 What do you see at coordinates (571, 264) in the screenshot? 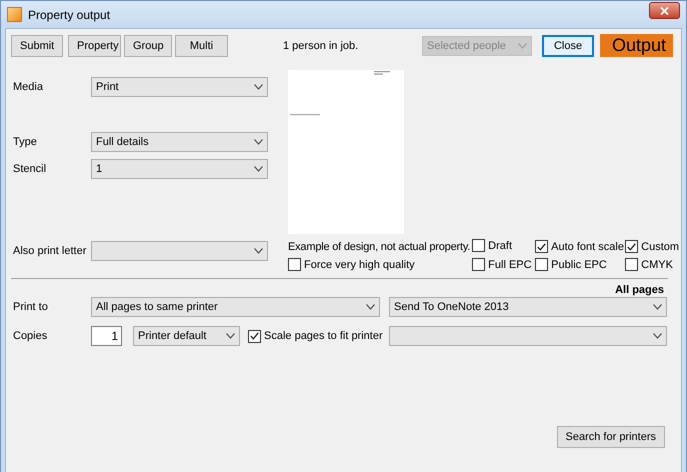
I see `checkbox: Public EPC` at bounding box center [571, 264].